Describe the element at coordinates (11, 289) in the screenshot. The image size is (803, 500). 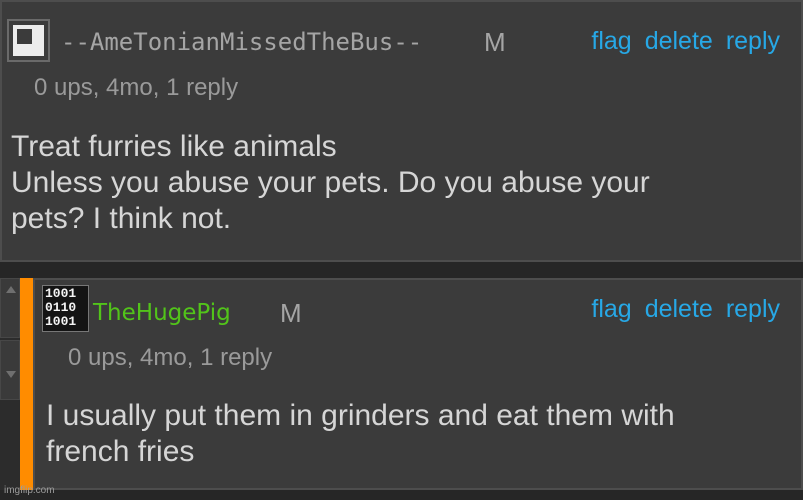
I see `chevron-up-icon` at that location.